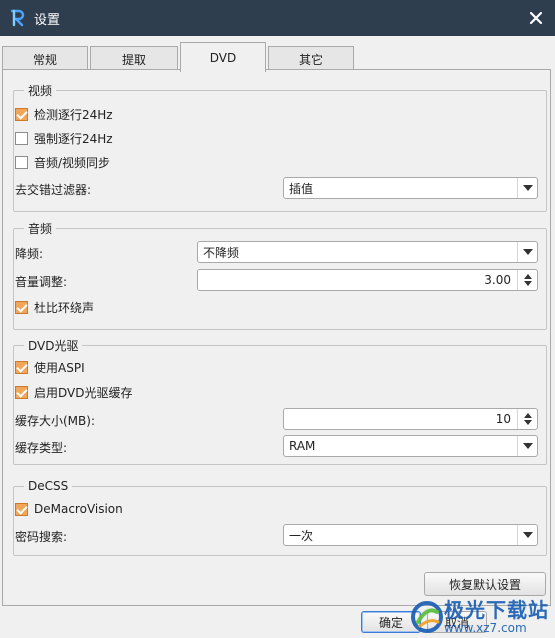  What do you see at coordinates (53, 346) in the screenshot?
I see `dvd-drive-legend: DVD光驱` at bounding box center [53, 346].